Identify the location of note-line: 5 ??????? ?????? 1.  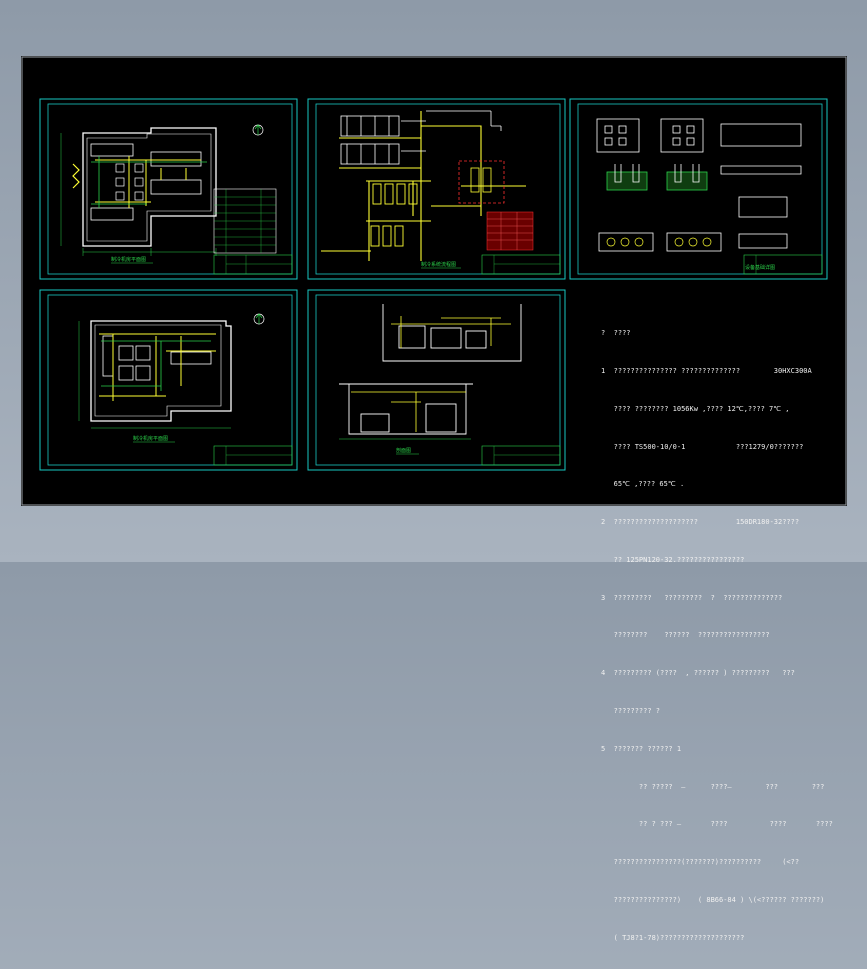
(641, 748).